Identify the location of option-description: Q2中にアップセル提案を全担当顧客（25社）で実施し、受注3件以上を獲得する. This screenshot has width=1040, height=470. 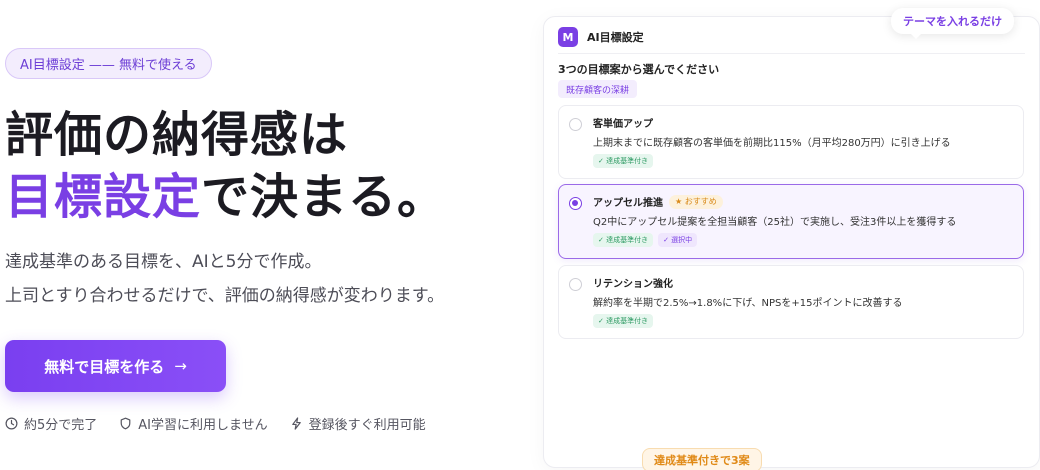
(775, 222).